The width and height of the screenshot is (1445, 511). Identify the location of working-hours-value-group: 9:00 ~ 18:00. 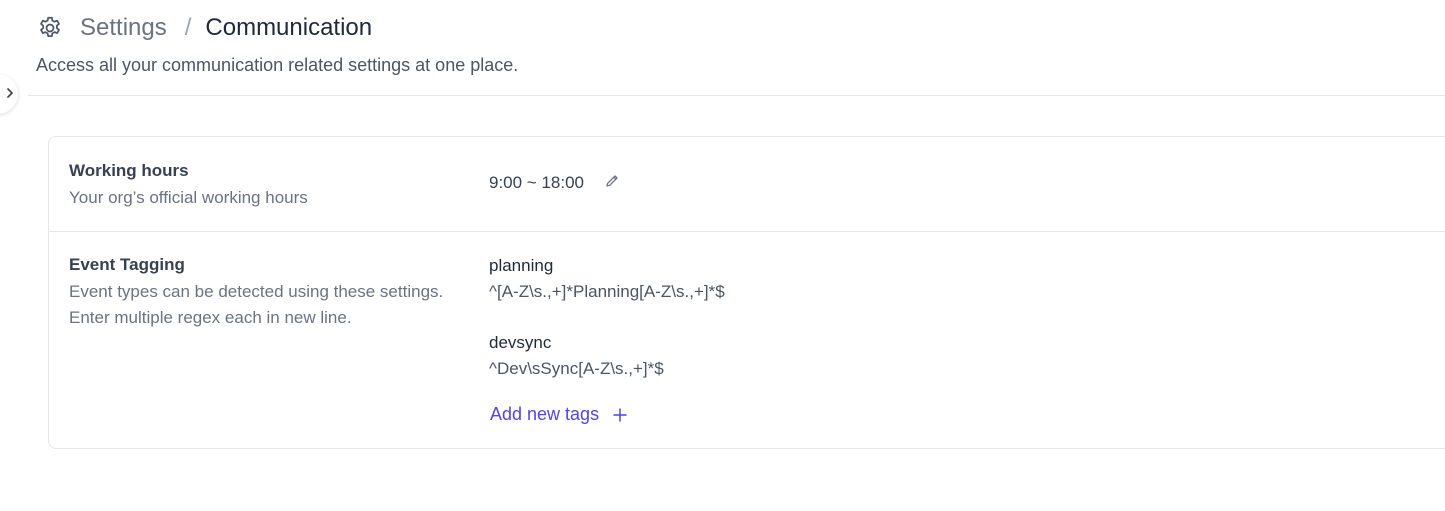
(555, 183).